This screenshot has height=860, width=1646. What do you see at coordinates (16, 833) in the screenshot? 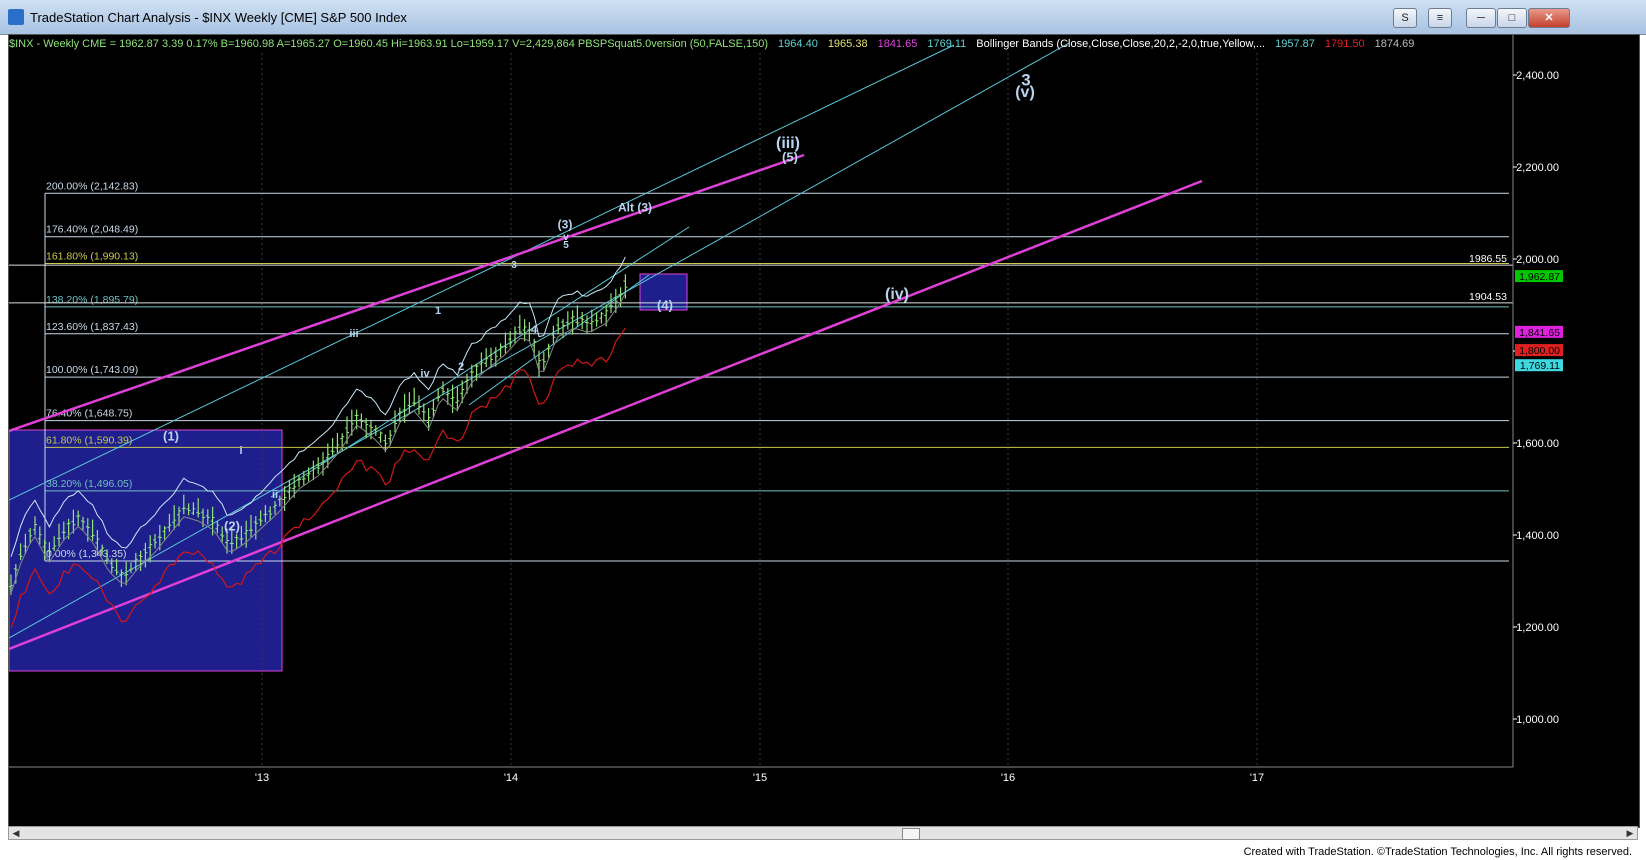
I see `scroll-left-icon: ◀` at bounding box center [16, 833].